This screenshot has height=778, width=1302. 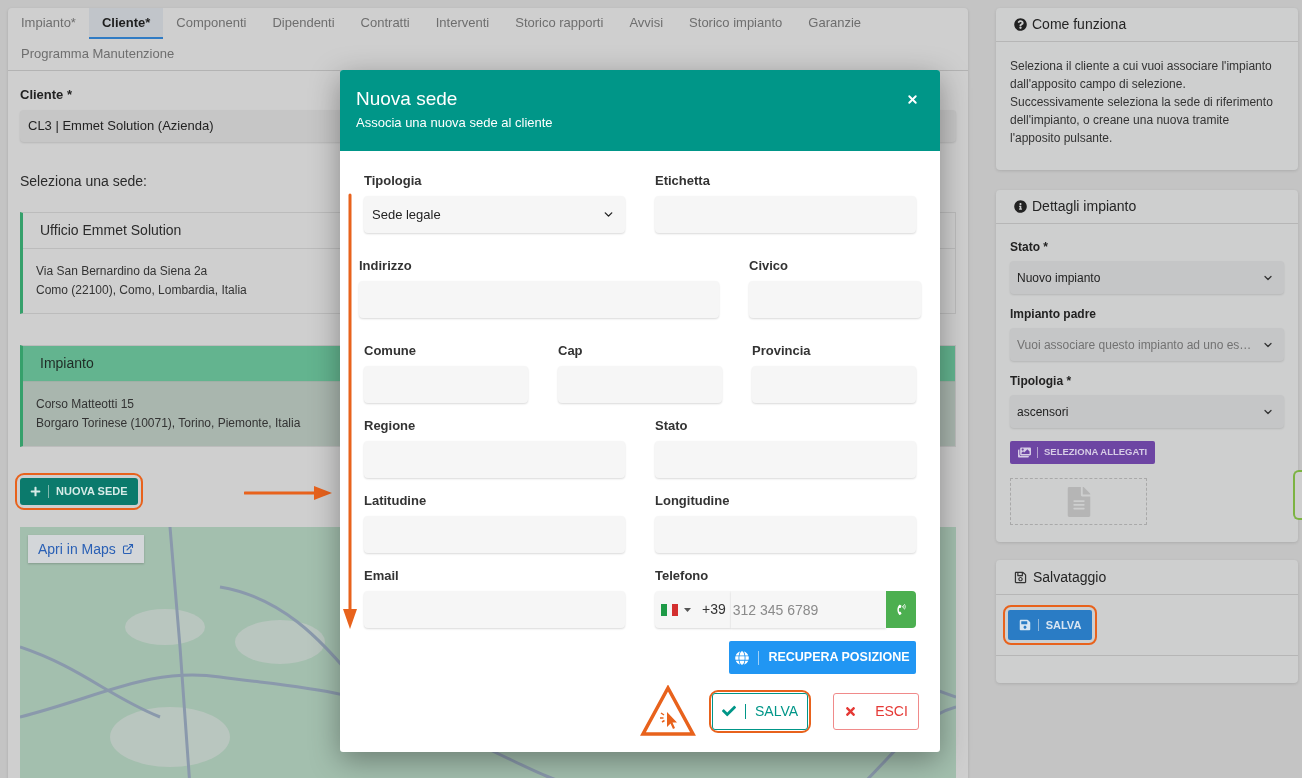 I want to click on card-title: Salvataggio, so click(x=1070, y=577).